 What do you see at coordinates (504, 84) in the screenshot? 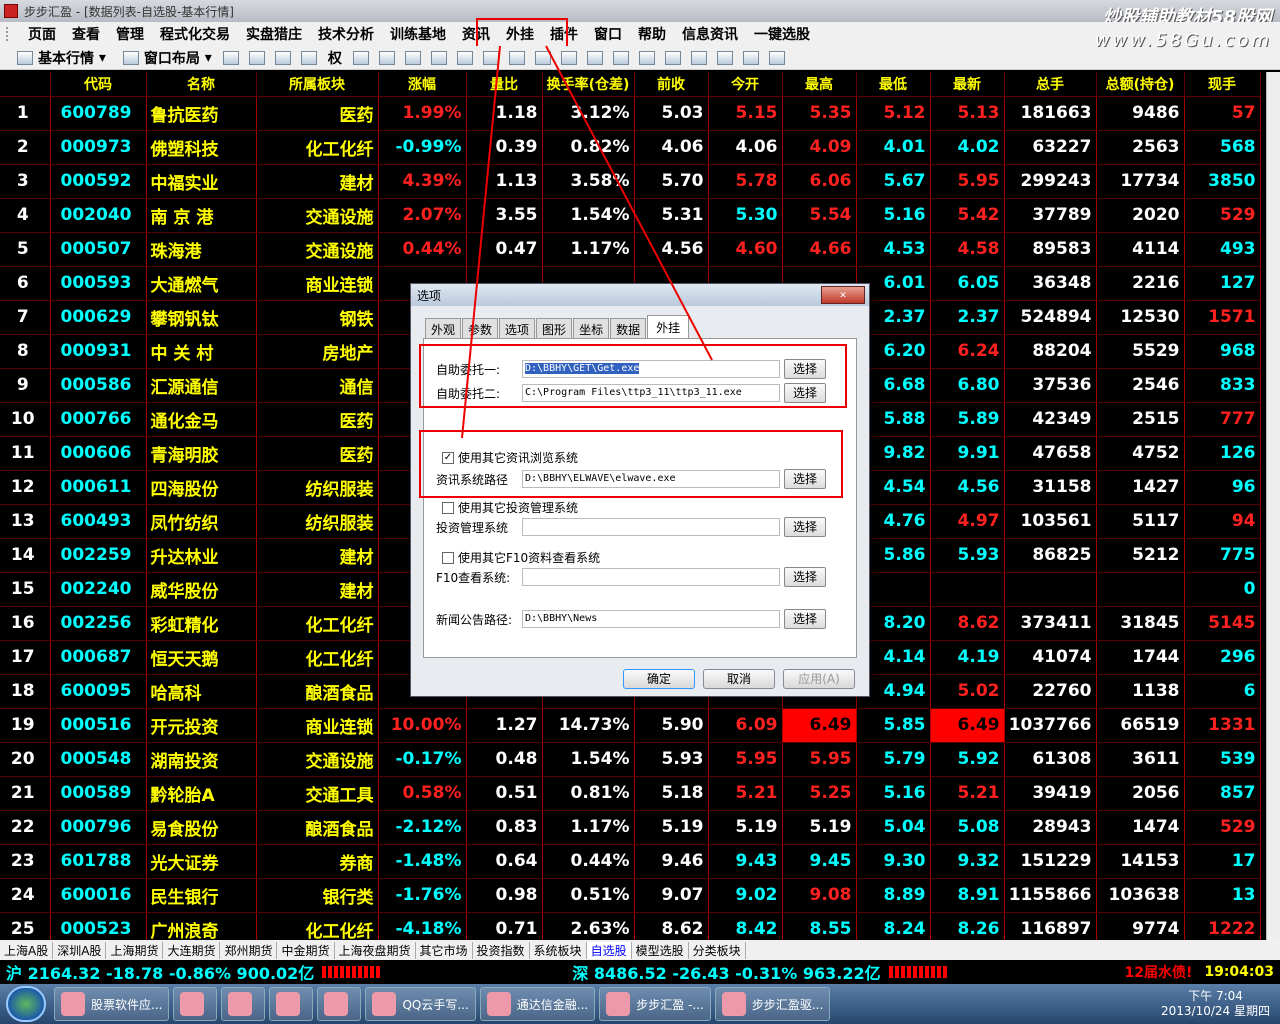
I see `col-header-5: 量比` at bounding box center [504, 84].